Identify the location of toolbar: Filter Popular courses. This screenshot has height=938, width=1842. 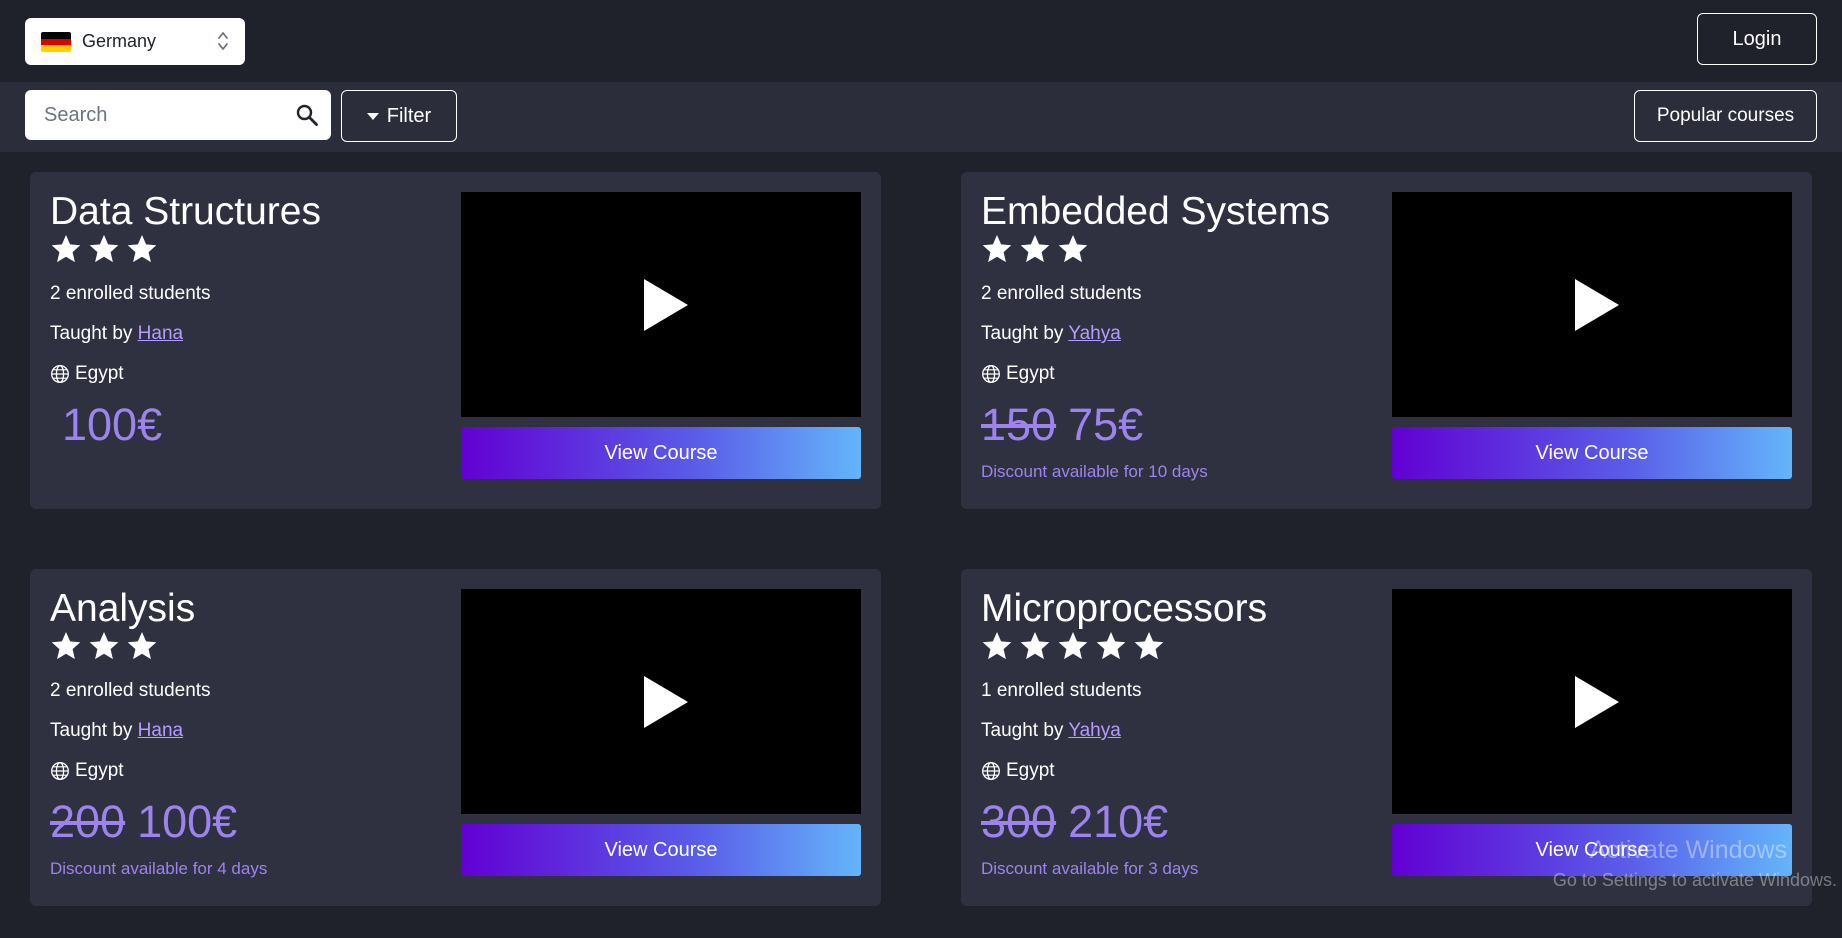
(921, 117).